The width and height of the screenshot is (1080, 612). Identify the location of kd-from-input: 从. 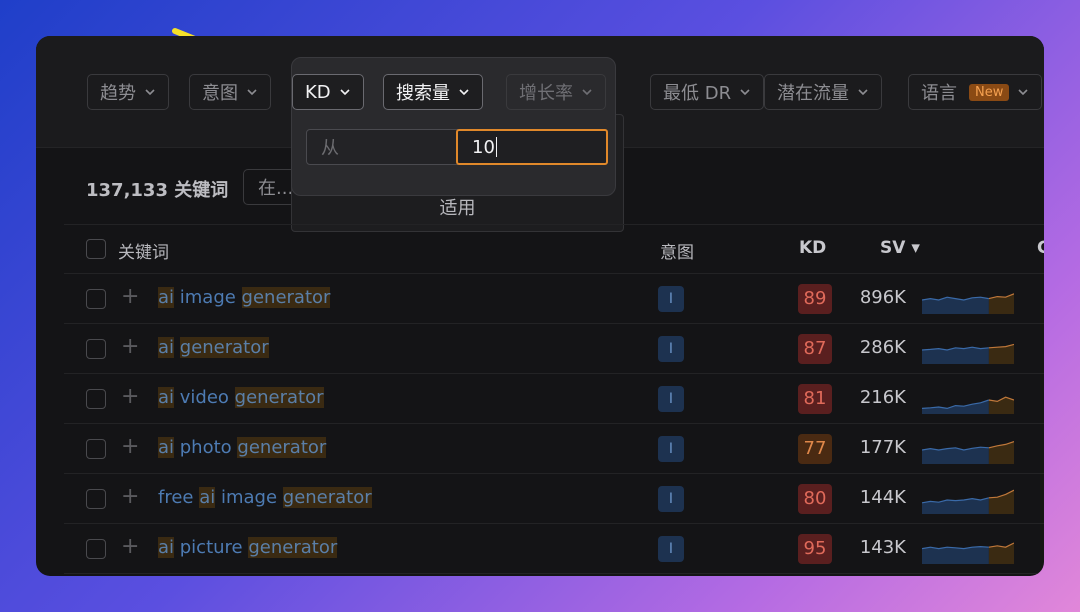
(382, 147).